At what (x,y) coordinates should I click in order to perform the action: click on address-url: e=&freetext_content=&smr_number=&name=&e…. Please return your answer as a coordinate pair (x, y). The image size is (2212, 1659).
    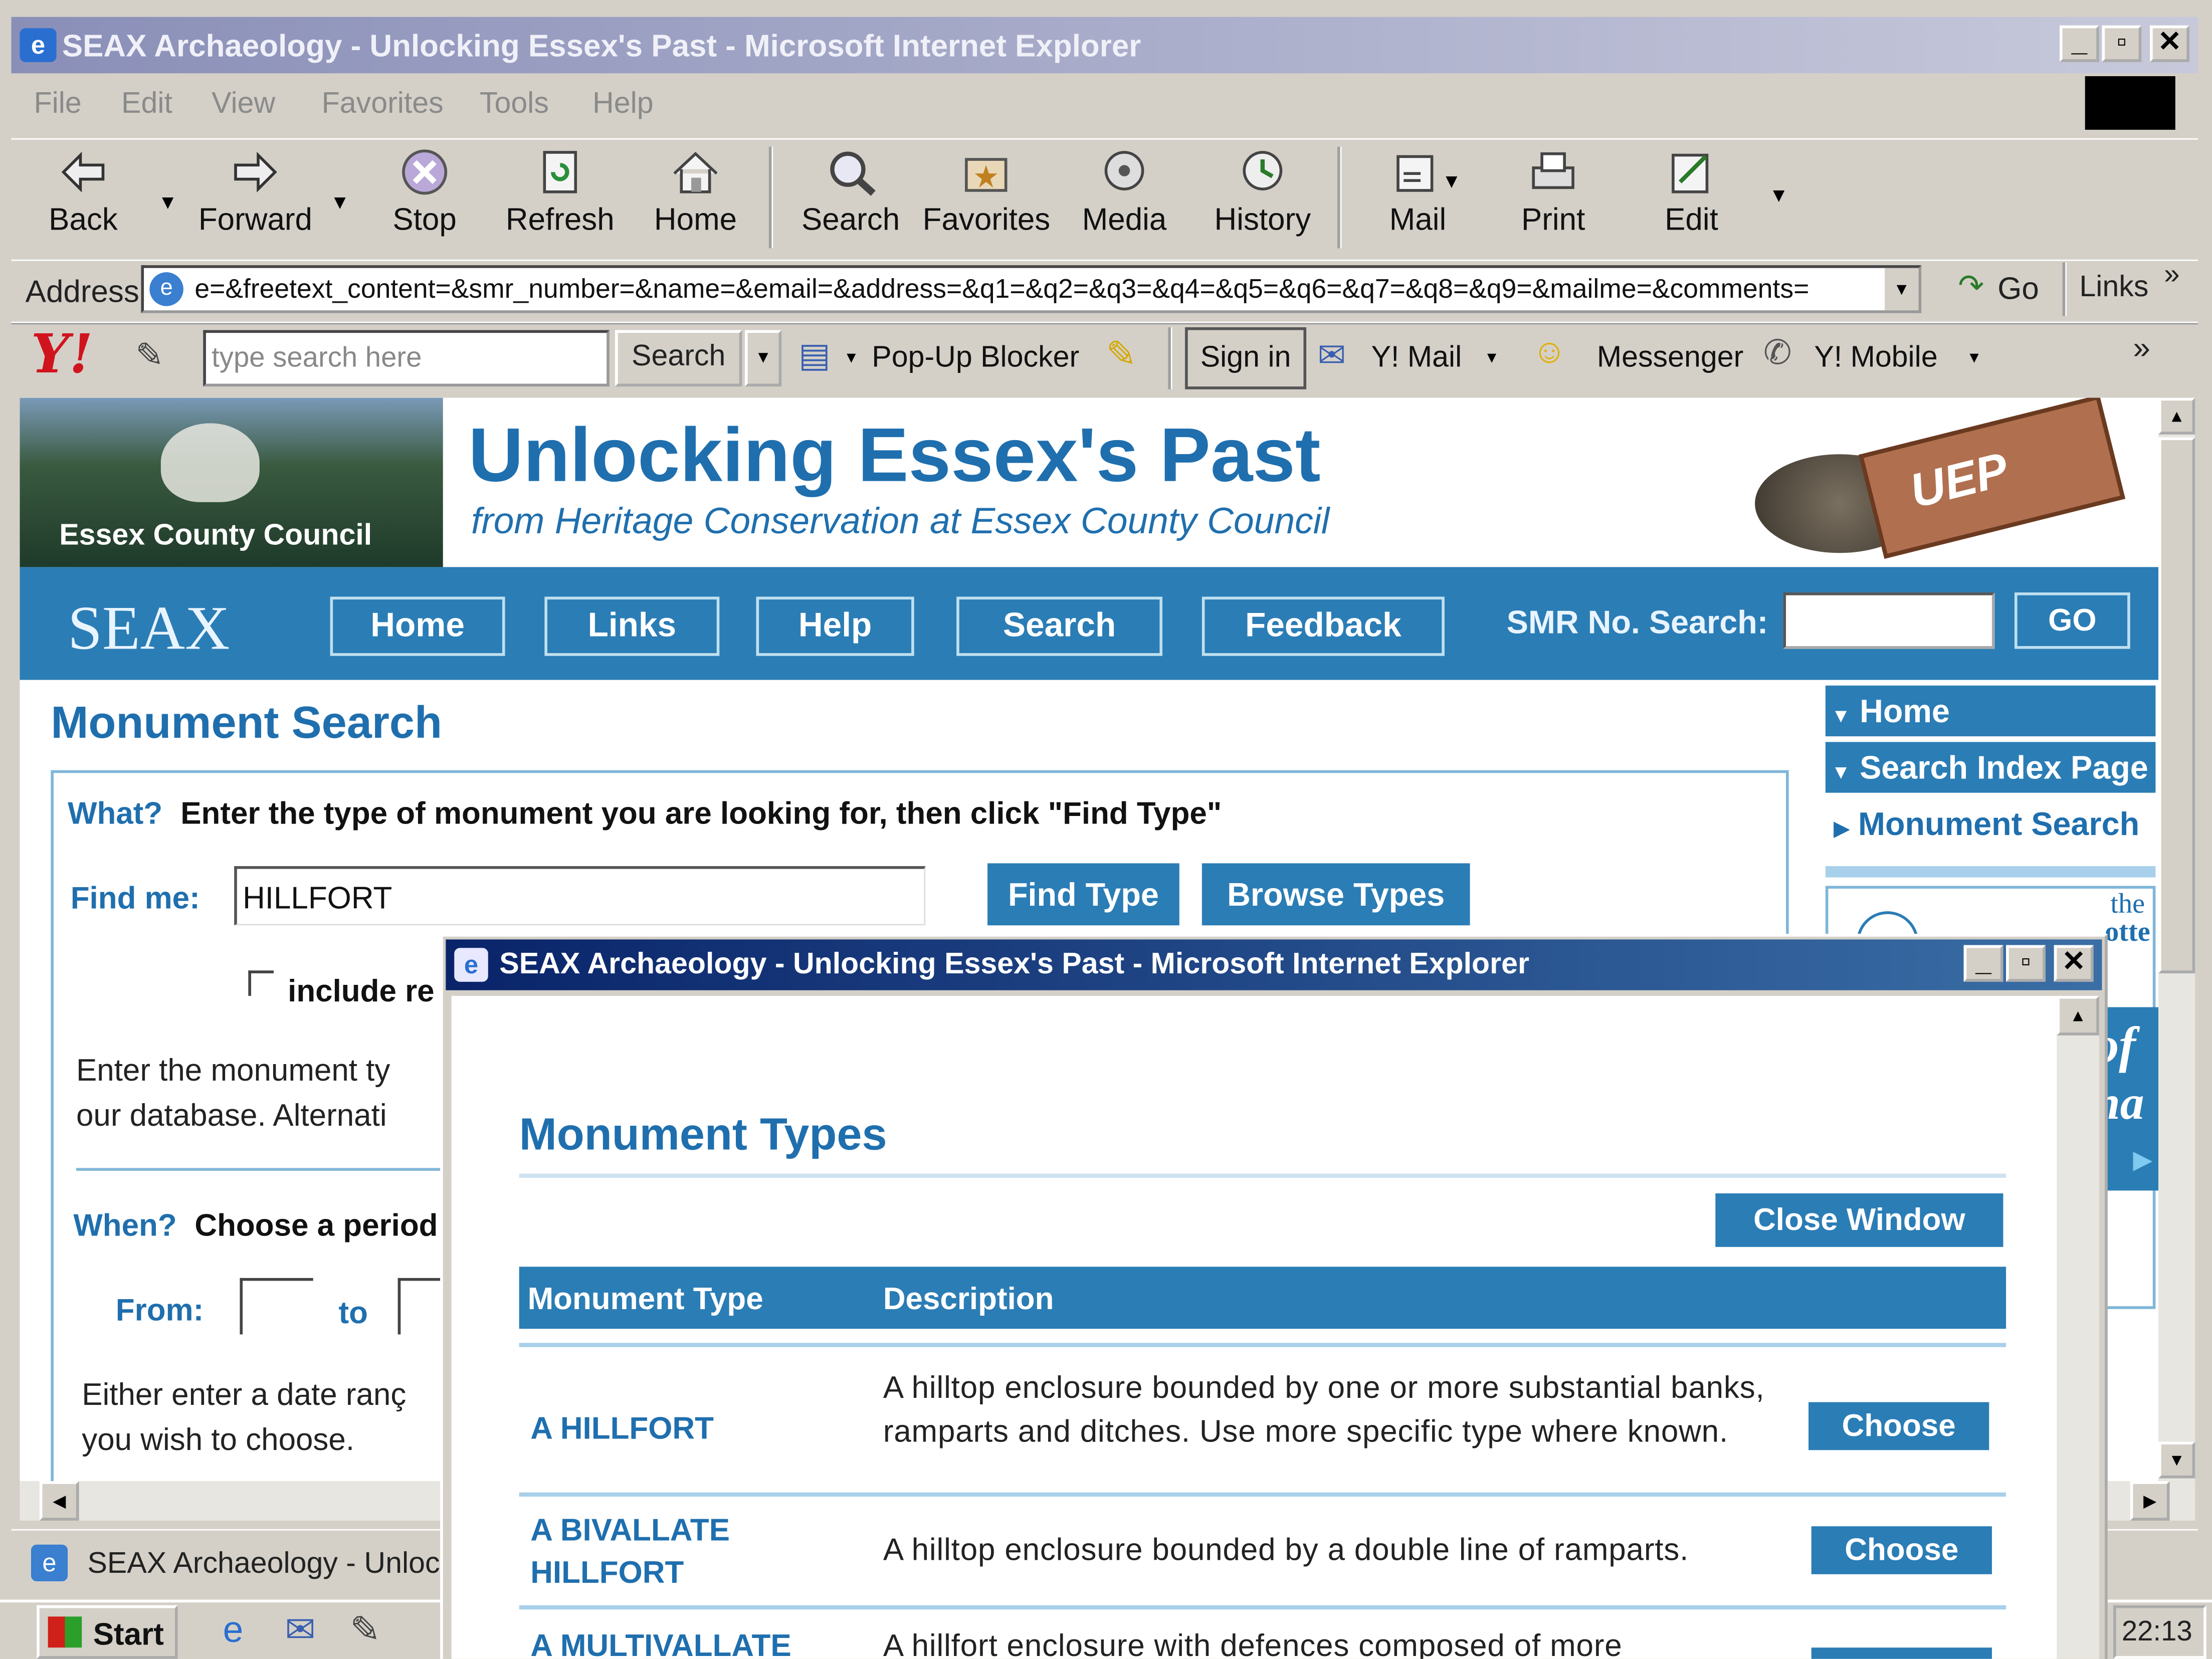
    Looking at the image, I should click on (1001, 290).